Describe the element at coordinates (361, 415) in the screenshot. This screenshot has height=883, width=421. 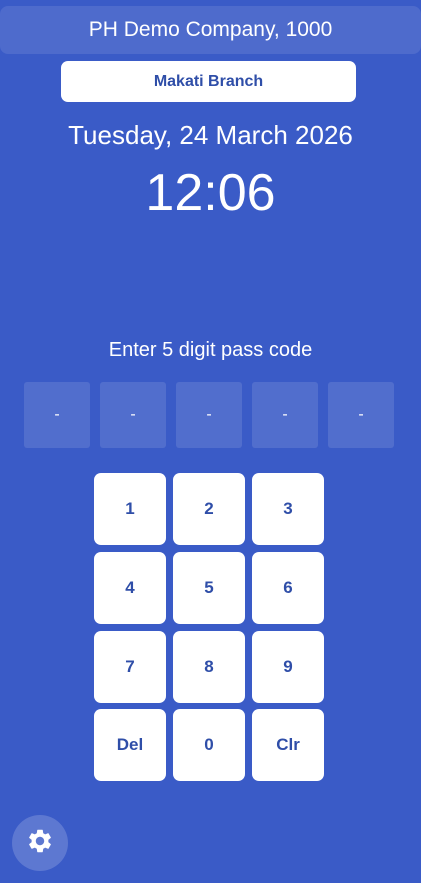
I see `passcode-digit-5: -` at that location.